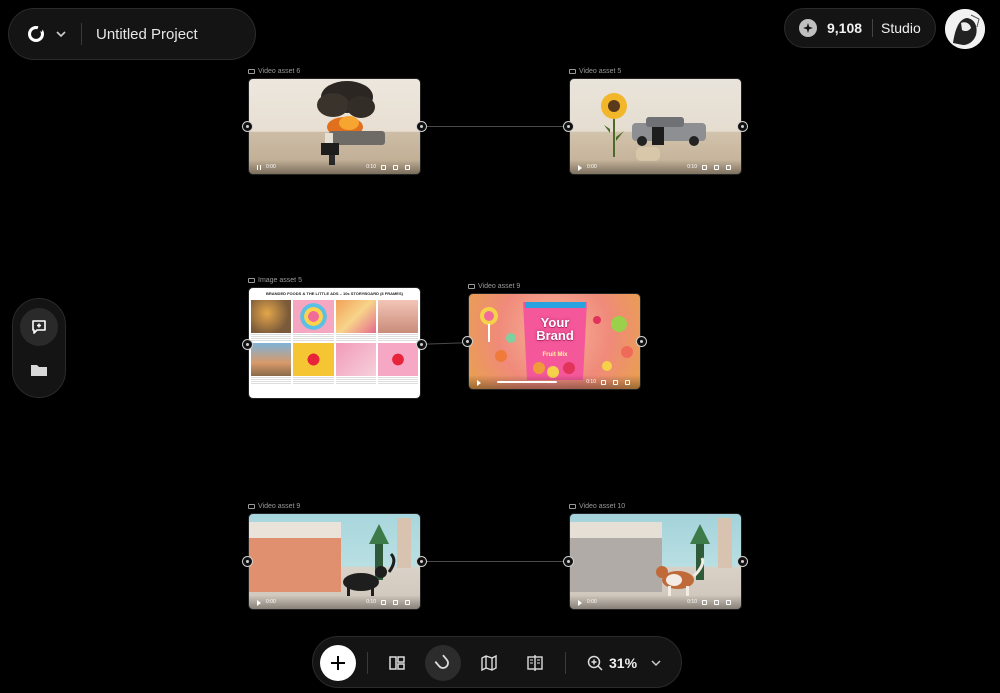 This screenshot has width=1000, height=693. I want to click on plan-label: Studio, so click(901, 28).